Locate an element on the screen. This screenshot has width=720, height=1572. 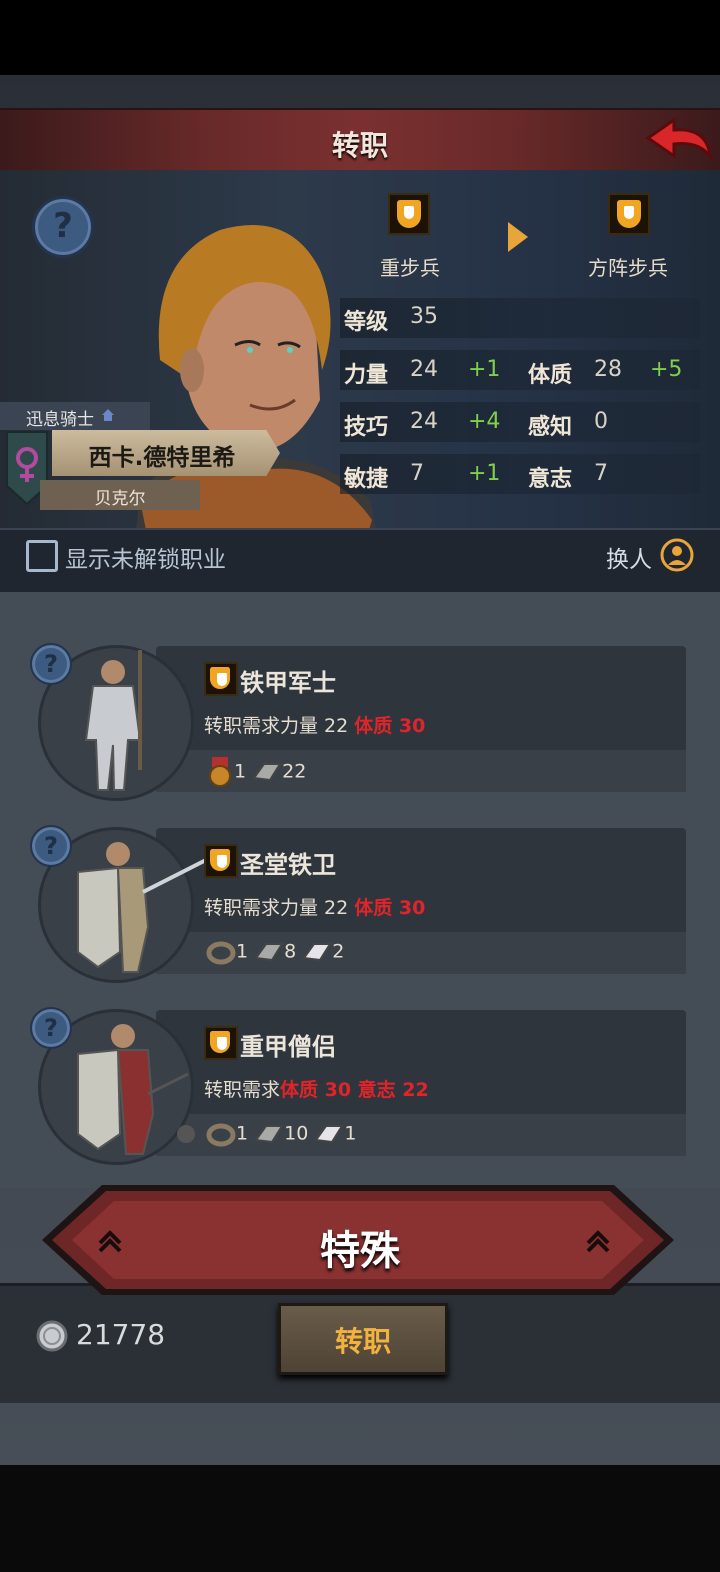
hero-title: 迅息骑士 is located at coordinates (60, 420).